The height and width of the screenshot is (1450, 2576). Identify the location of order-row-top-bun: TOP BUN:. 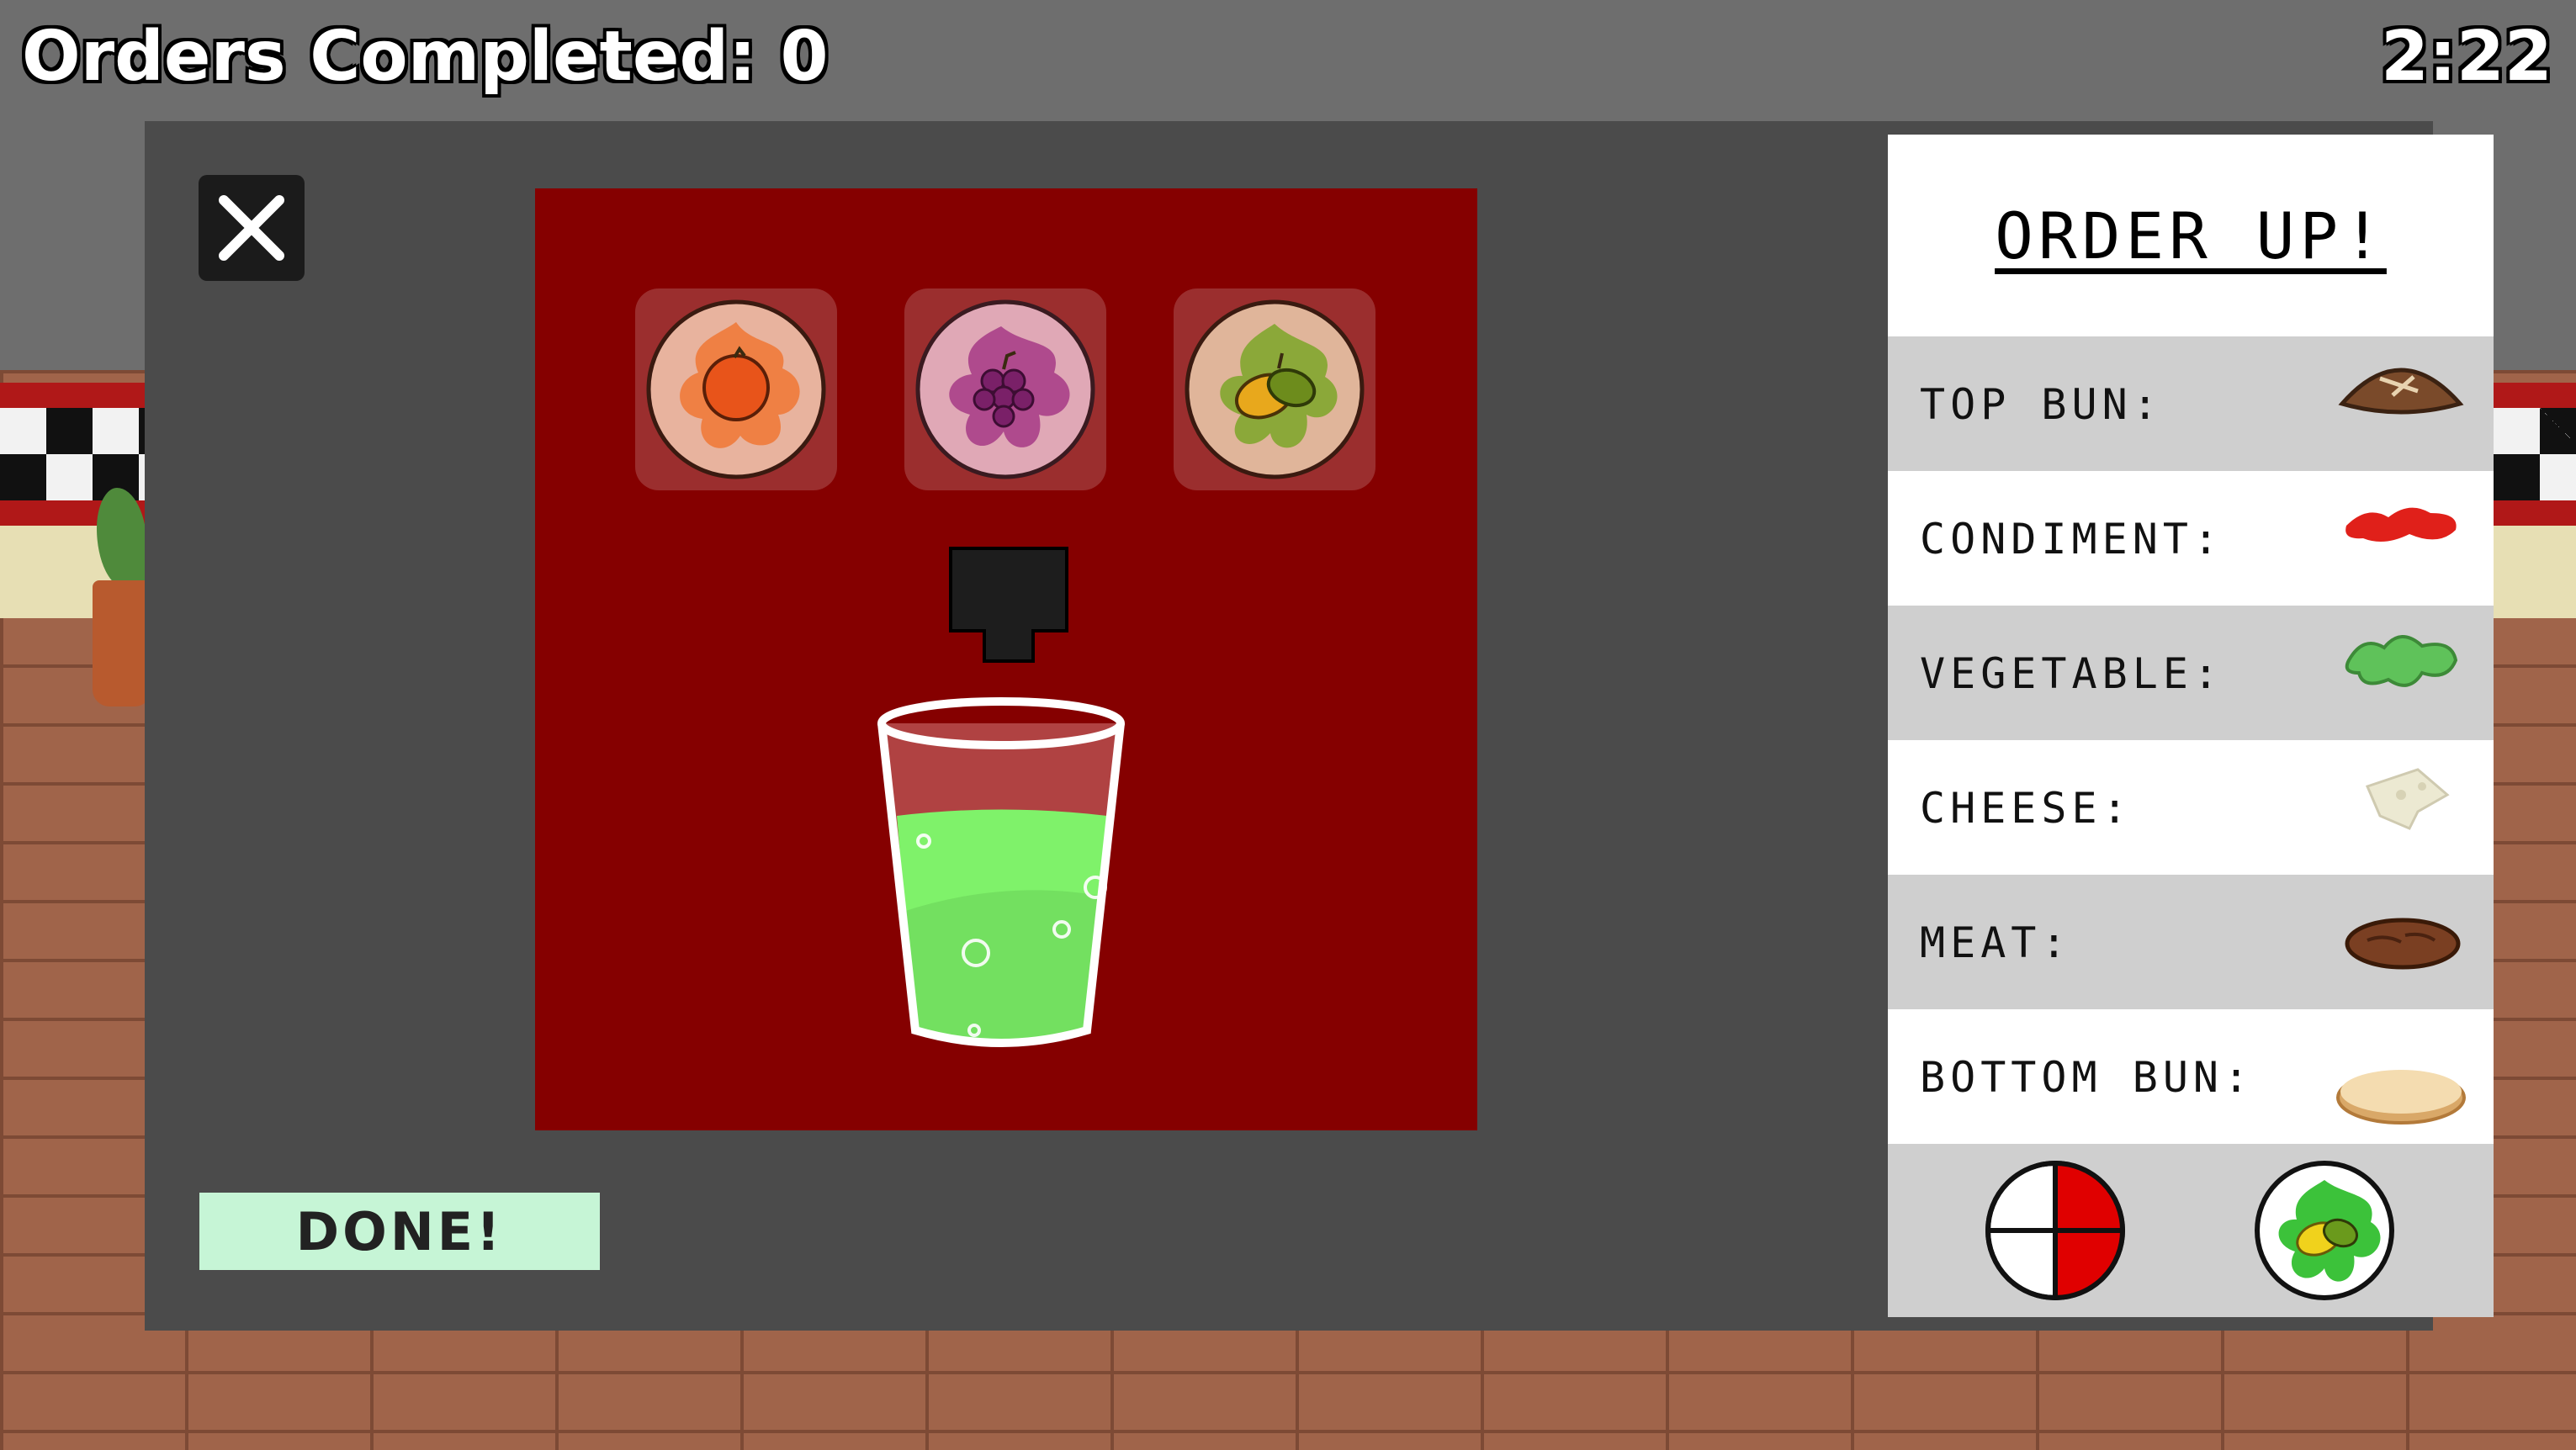
(2191, 403).